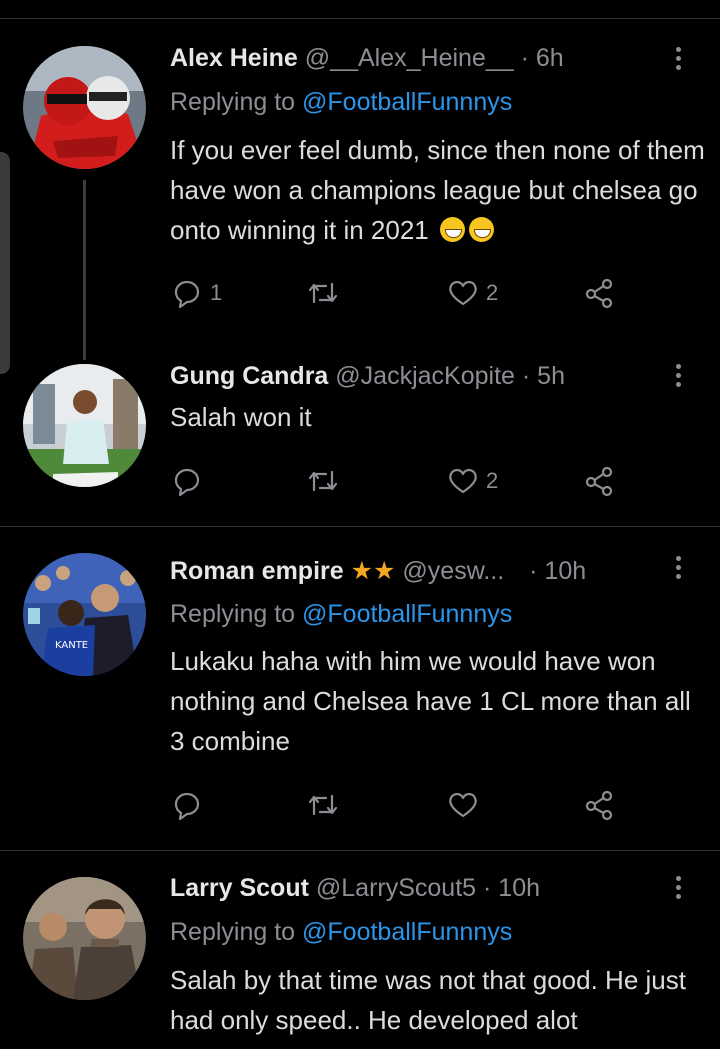 This screenshot has height=1049, width=720. Describe the element at coordinates (409, 58) in the screenshot. I see `user-handle: @__Alex_Heine__` at that location.